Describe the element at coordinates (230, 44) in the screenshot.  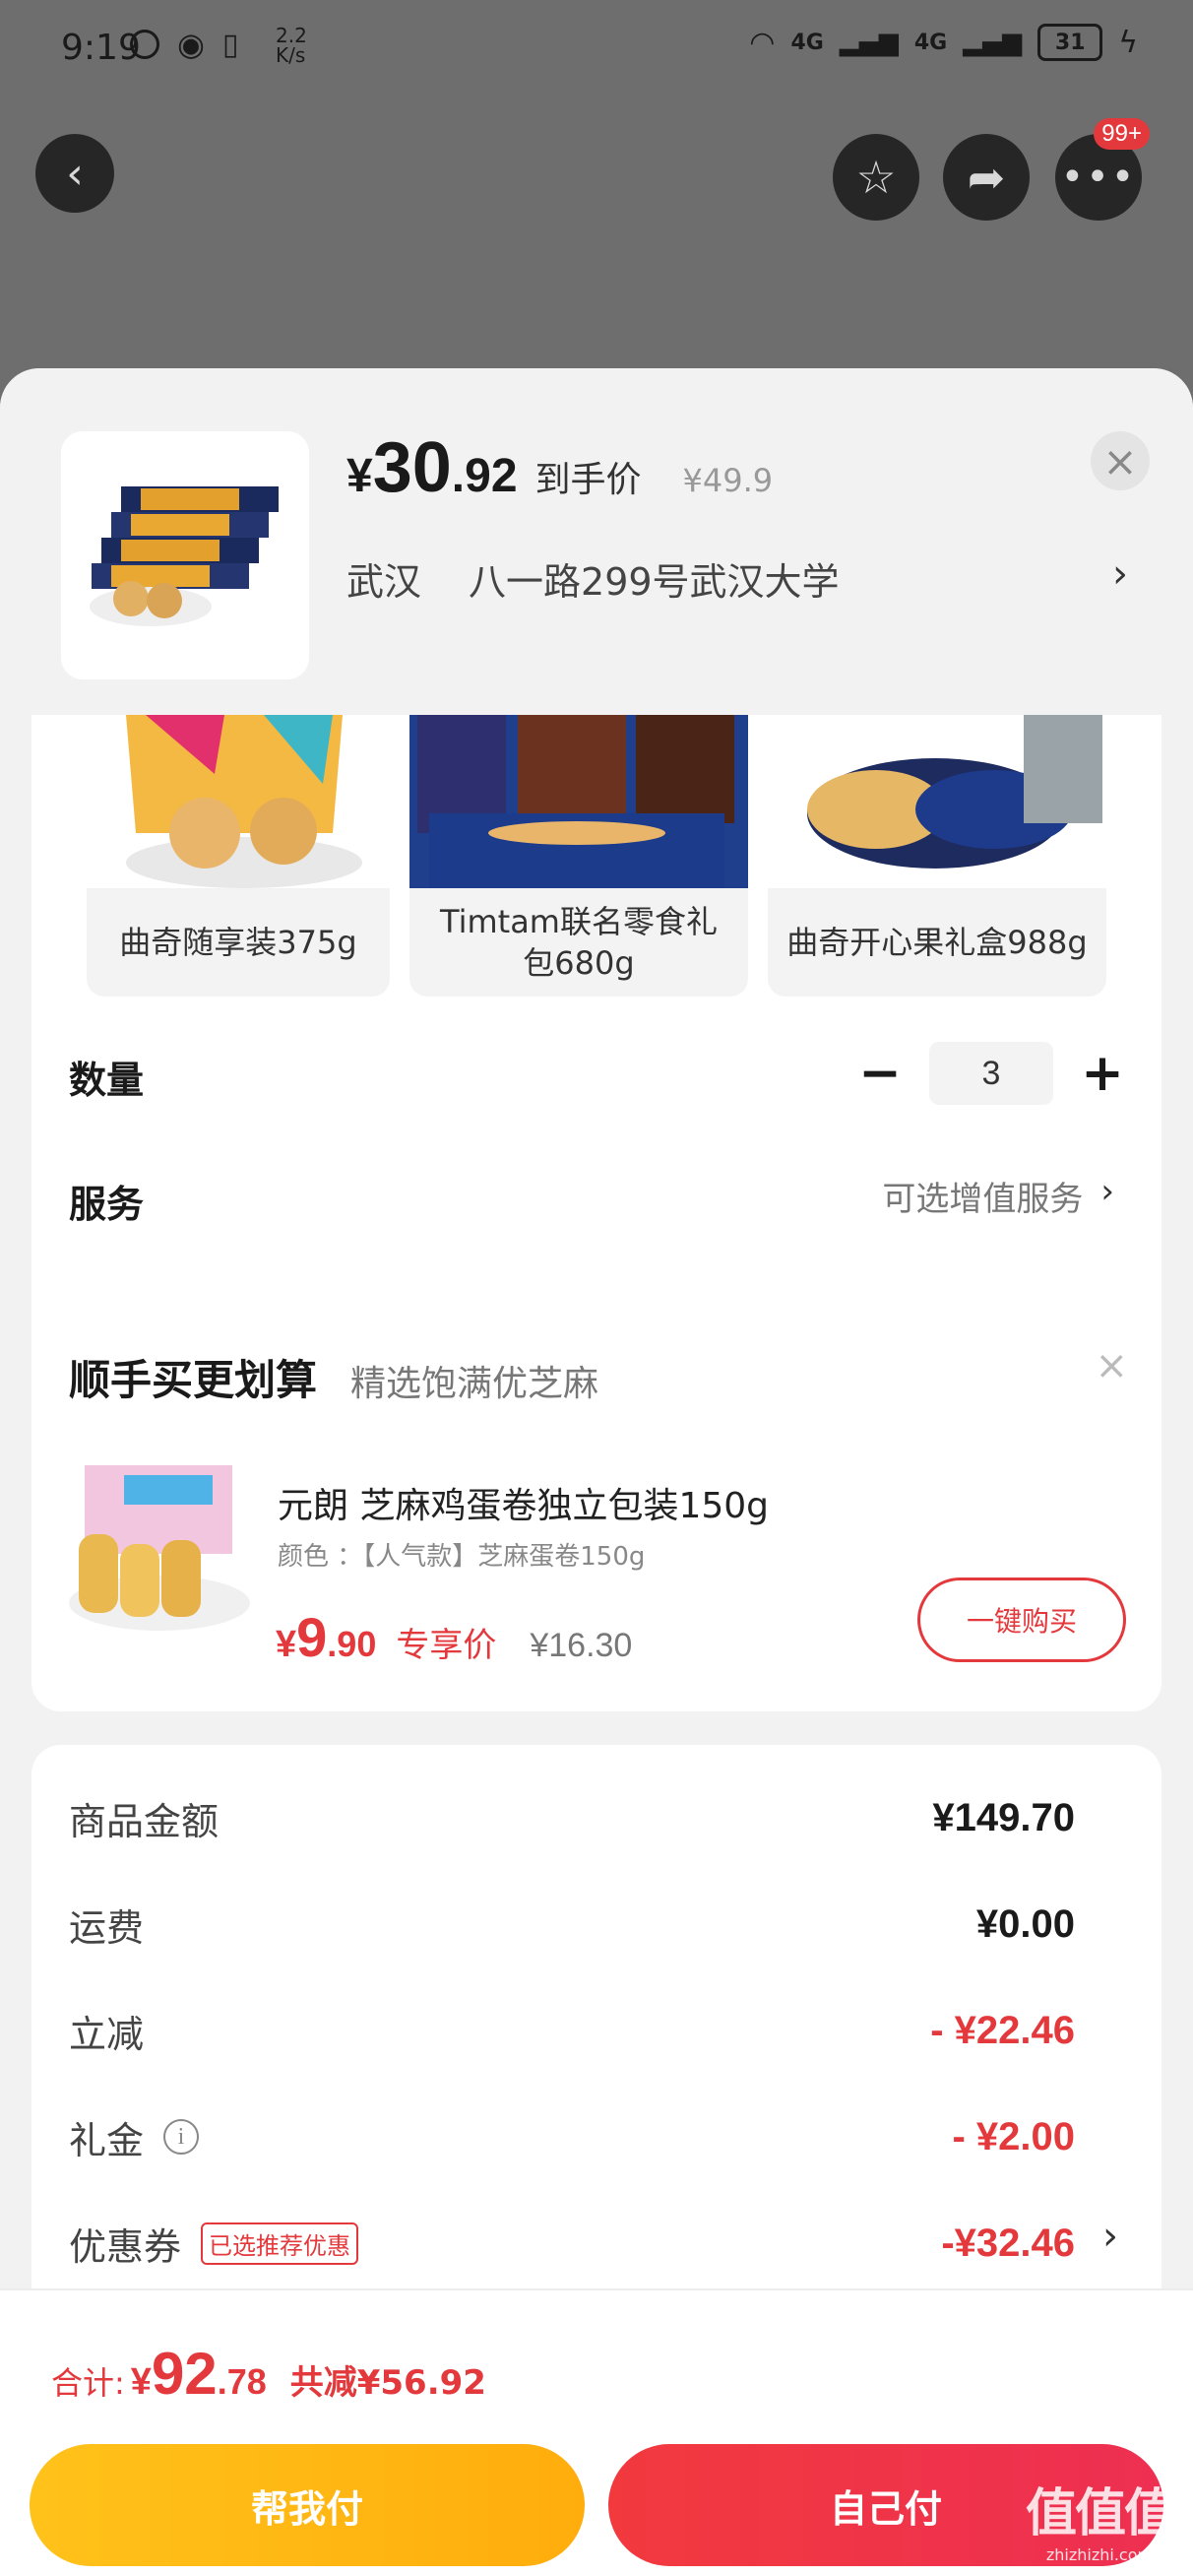
I see `vibrate-icon: ▯` at that location.